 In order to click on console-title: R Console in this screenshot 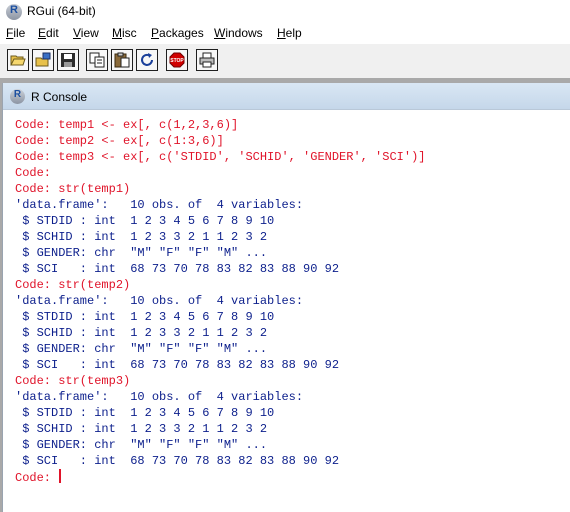, I will do `click(59, 97)`.